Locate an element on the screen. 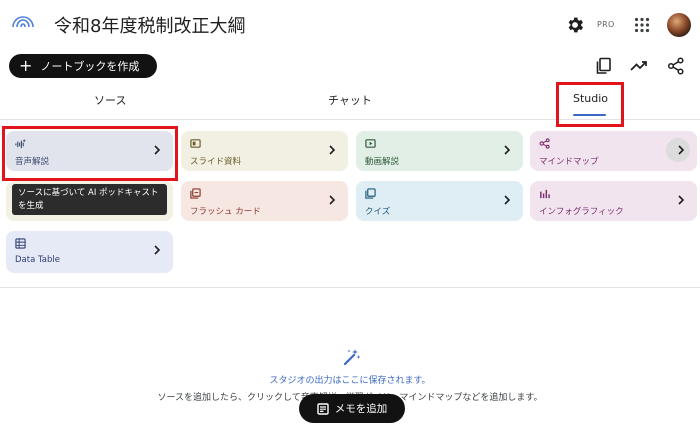 This screenshot has height=431, width=700. top-bar: 令和8年度税制改正大綱 PRO is located at coordinates (350, 25).